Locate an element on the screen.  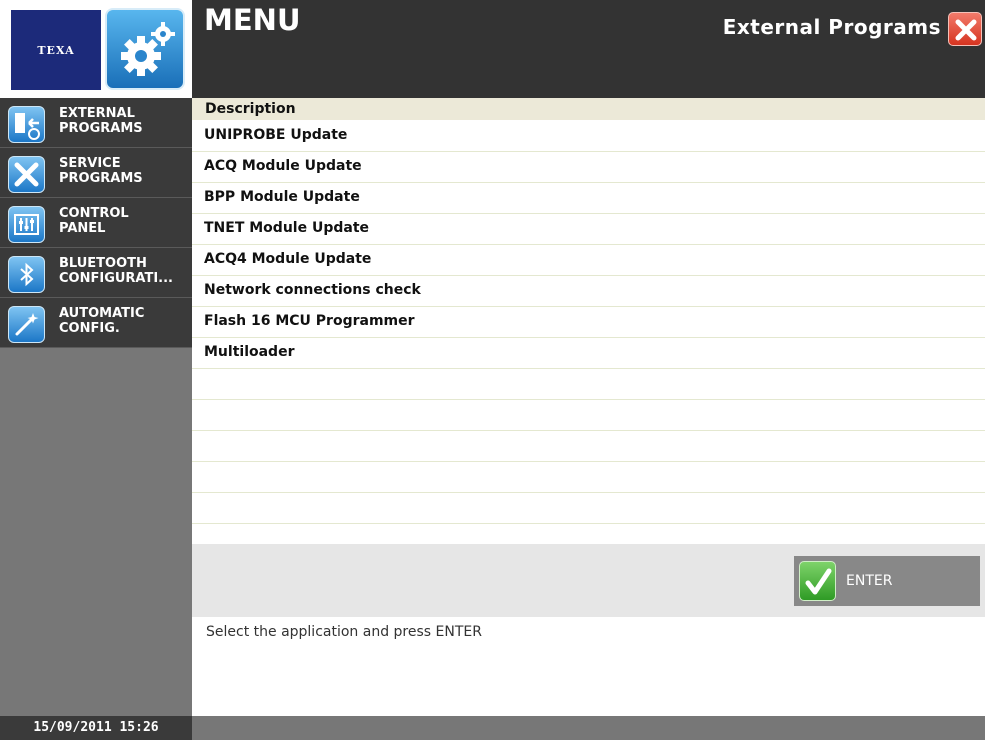
column-header-description: Description is located at coordinates (250, 109).